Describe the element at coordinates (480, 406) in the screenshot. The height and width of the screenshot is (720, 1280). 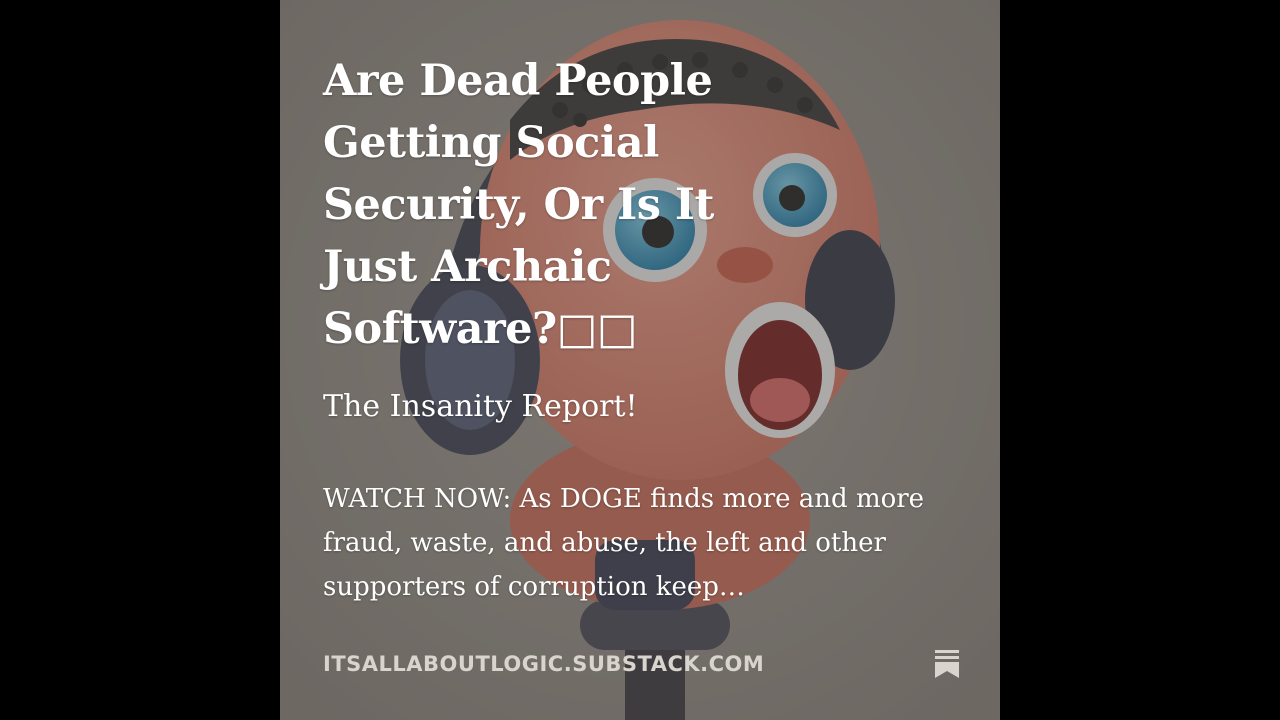
I see `post-subtitle: The Insanity Report!` at that location.